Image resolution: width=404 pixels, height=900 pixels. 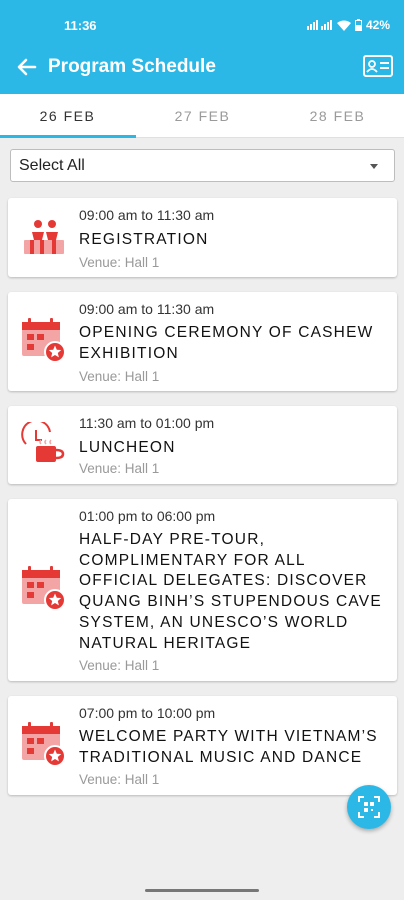 What do you see at coordinates (374, 166) in the screenshot?
I see `dropdown-caret-icon` at bounding box center [374, 166].